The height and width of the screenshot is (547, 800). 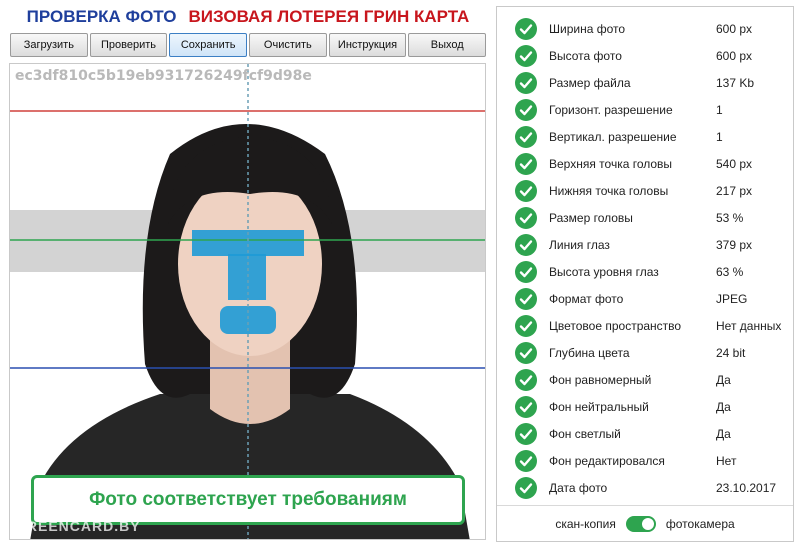 What do you see at coordinates (579, 244) in the screenshot?
I see `result-label: Линия глаз` at bounding box center [579, 244].